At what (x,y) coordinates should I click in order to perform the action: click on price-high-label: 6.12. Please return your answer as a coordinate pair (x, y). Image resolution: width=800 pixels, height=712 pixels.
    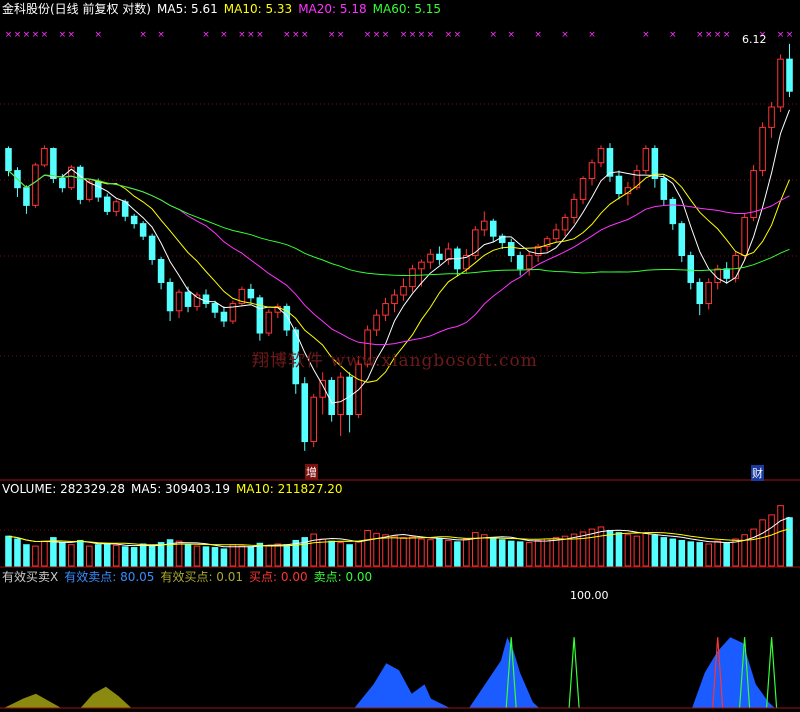
    Looking at the image, I should click on (754, 39).